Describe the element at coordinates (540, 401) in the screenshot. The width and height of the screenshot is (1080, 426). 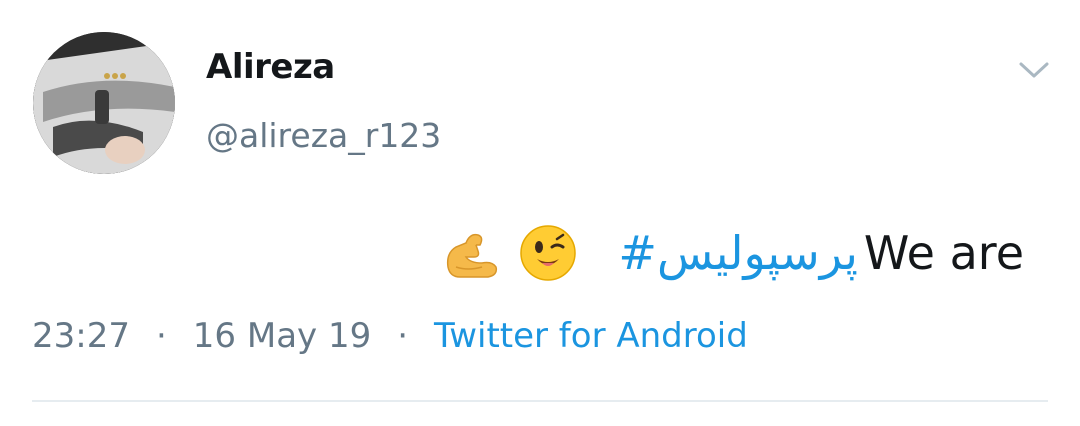
I see `divider` at that location.